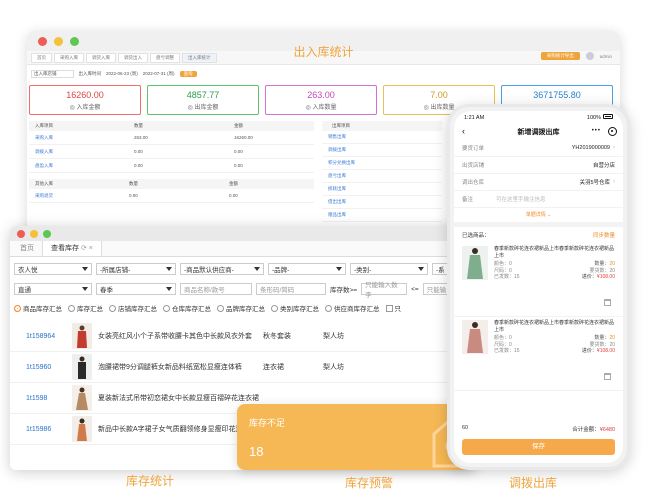 Image resolution: width=647 pixels, height=498 pixels. I want to click on store-select: -所属店铺-, so click(136, 269).